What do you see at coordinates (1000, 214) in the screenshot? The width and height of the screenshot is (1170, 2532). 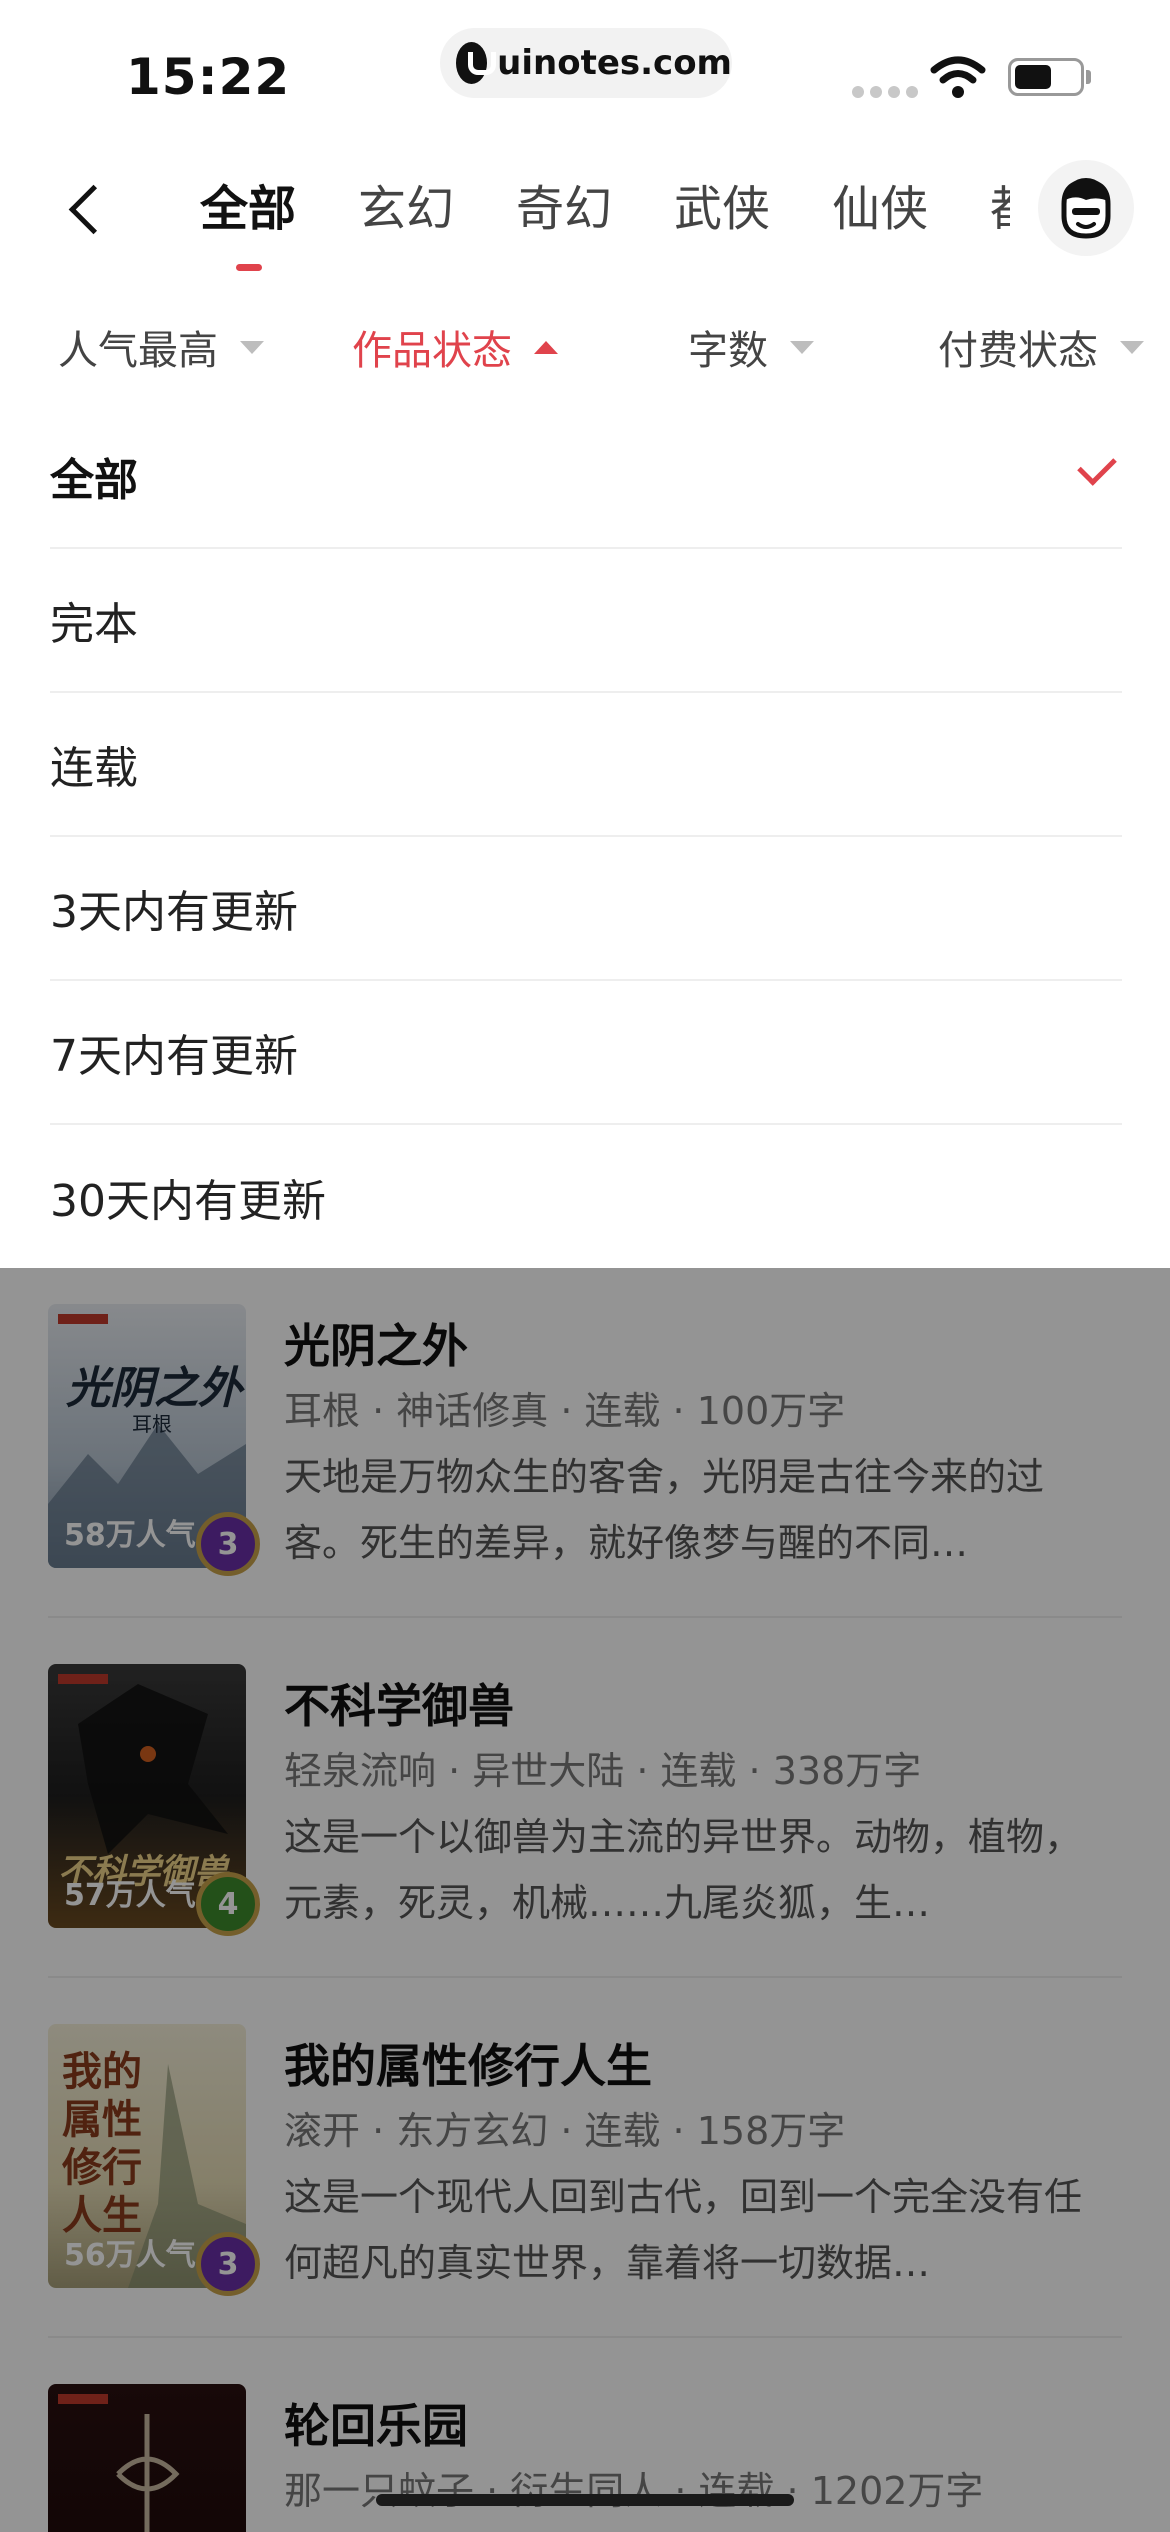 I see `tab-dushi: 都` at bounding box center [1000, 214].